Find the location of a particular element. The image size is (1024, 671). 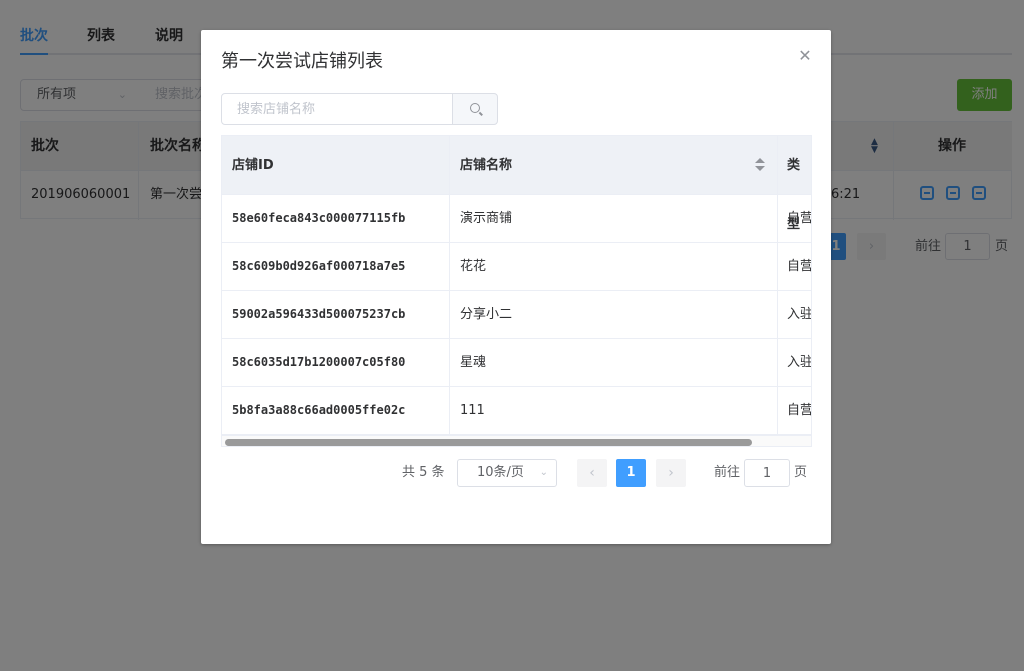

chevron-down-icon: ⌄ is located at coordinates (543, 472).